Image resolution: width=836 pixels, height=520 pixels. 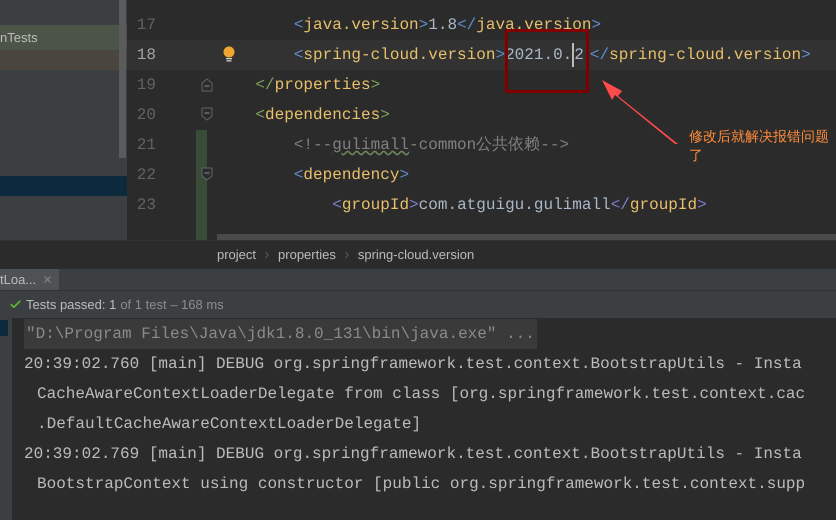 I want to click on breadcrumb-item: spring-cloud.version, so click(x=416, y=254).